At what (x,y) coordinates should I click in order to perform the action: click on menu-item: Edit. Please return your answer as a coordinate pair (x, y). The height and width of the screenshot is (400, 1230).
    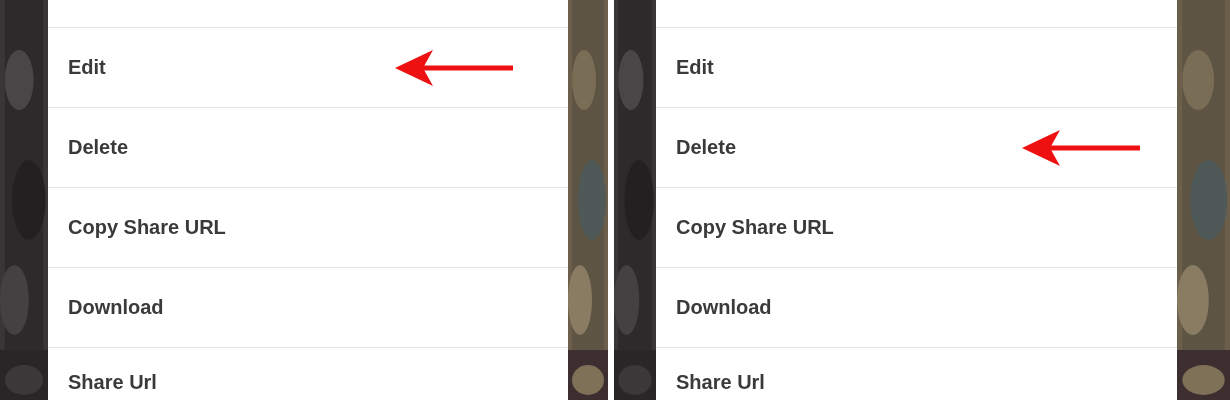
    Looking at the image, I should click on (308, 68).